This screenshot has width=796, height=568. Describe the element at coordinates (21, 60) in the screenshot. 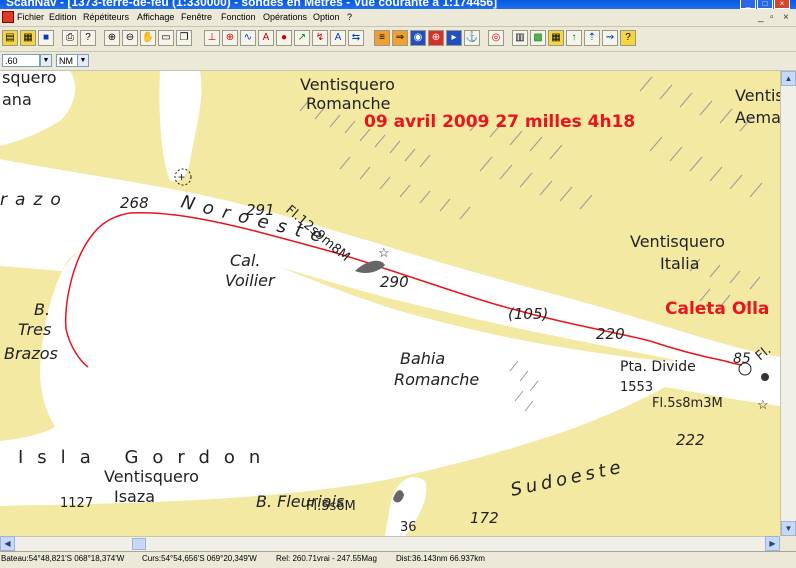

I see `scale-select: .60` at that location.